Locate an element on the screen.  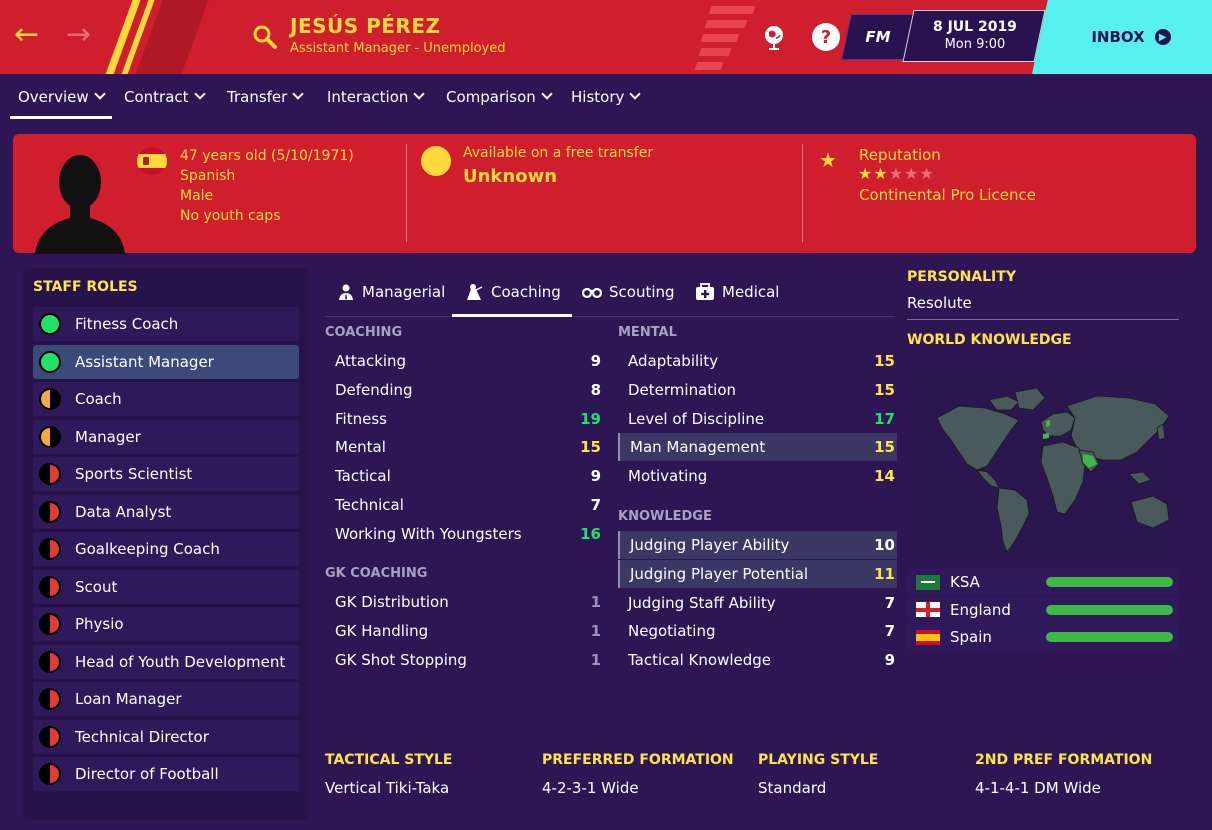
tab-overview: Overview is located at coordinates (61, 97).